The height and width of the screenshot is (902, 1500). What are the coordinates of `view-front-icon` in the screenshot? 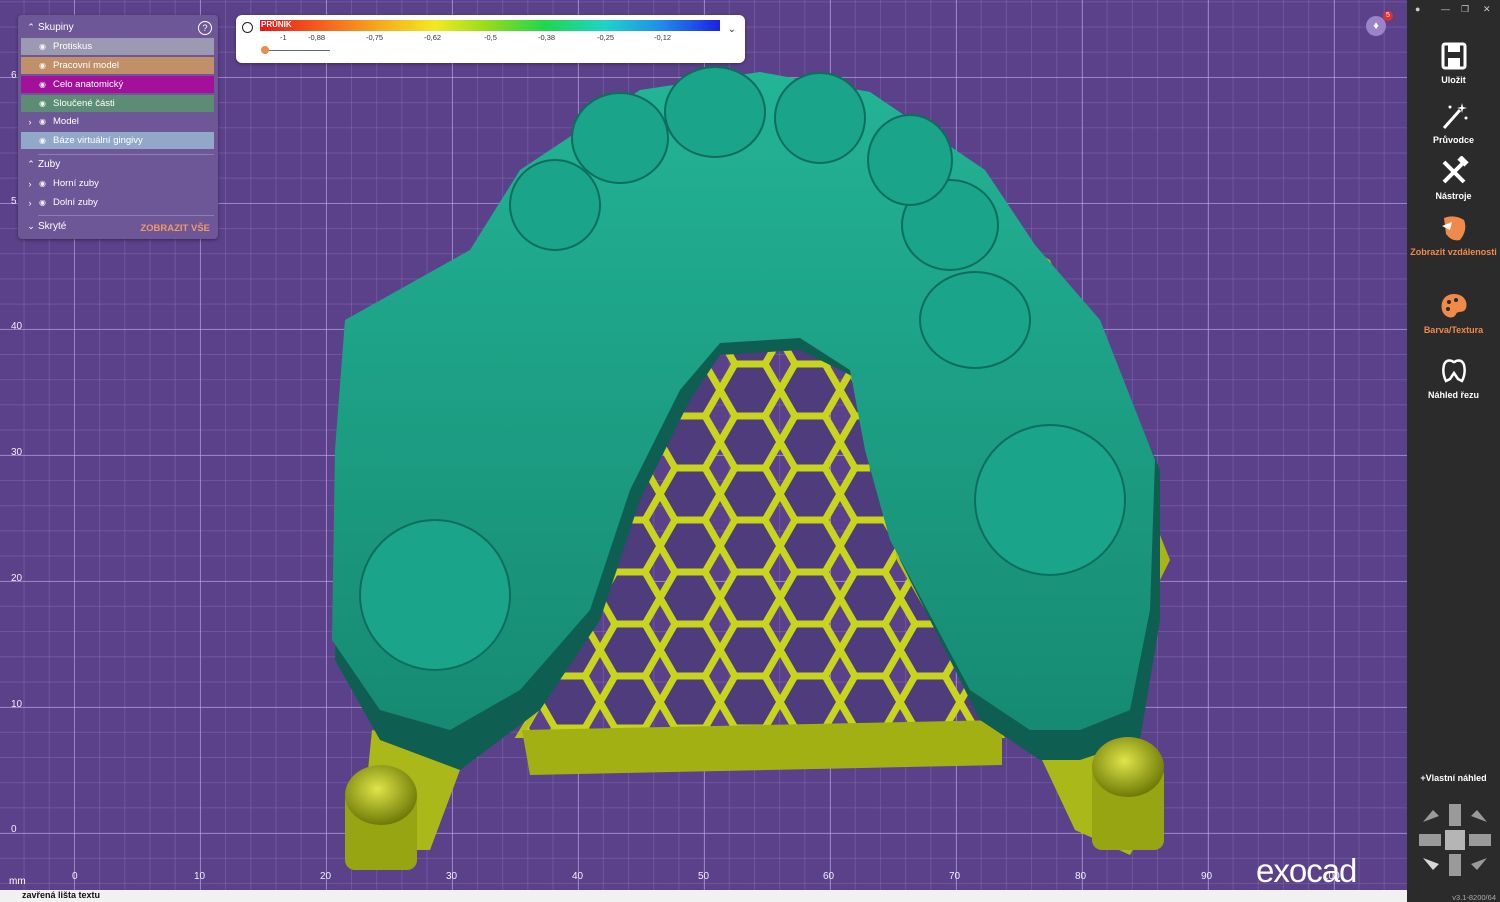 It's located at (1455, 840).